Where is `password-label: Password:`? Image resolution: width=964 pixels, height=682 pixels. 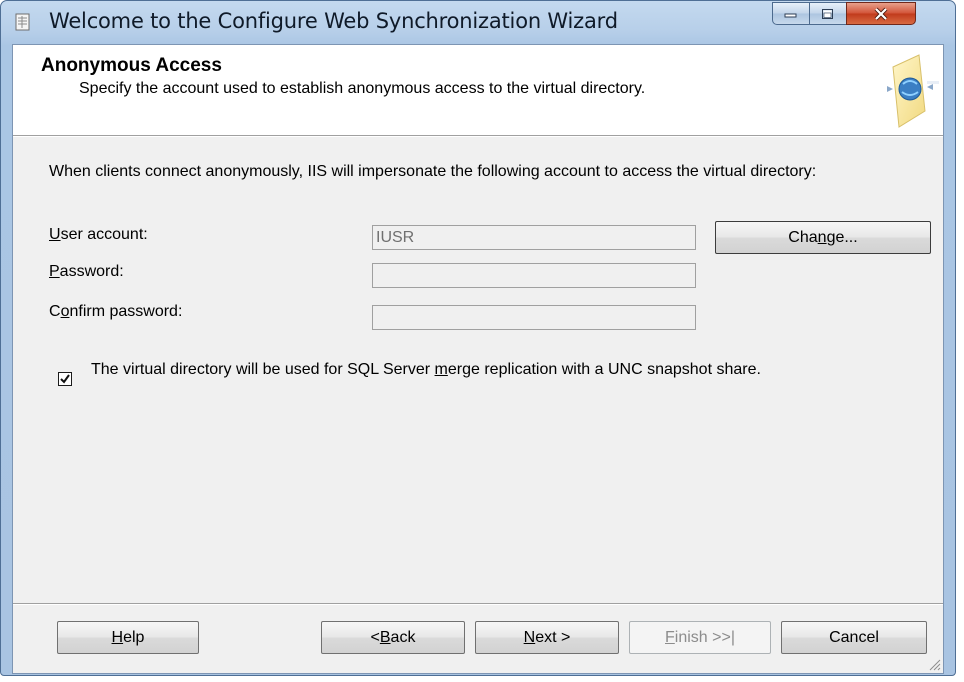 password-label: Password: is located at coordinates (86, 271).